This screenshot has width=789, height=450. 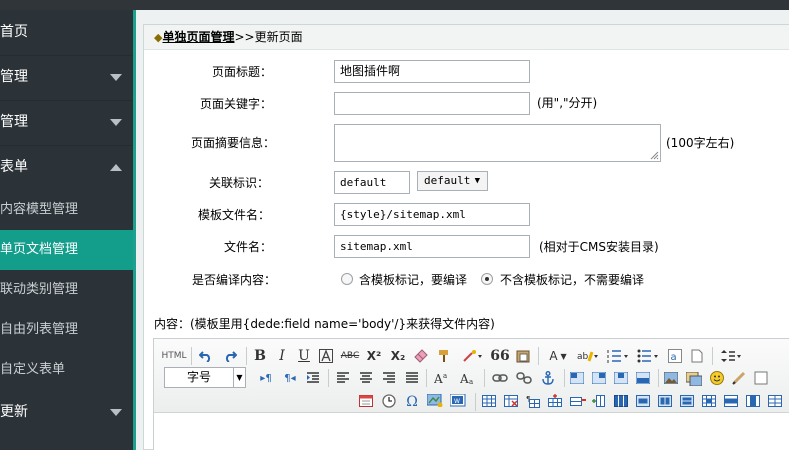 I want to click on image-icon, so click(x=671, y=378).